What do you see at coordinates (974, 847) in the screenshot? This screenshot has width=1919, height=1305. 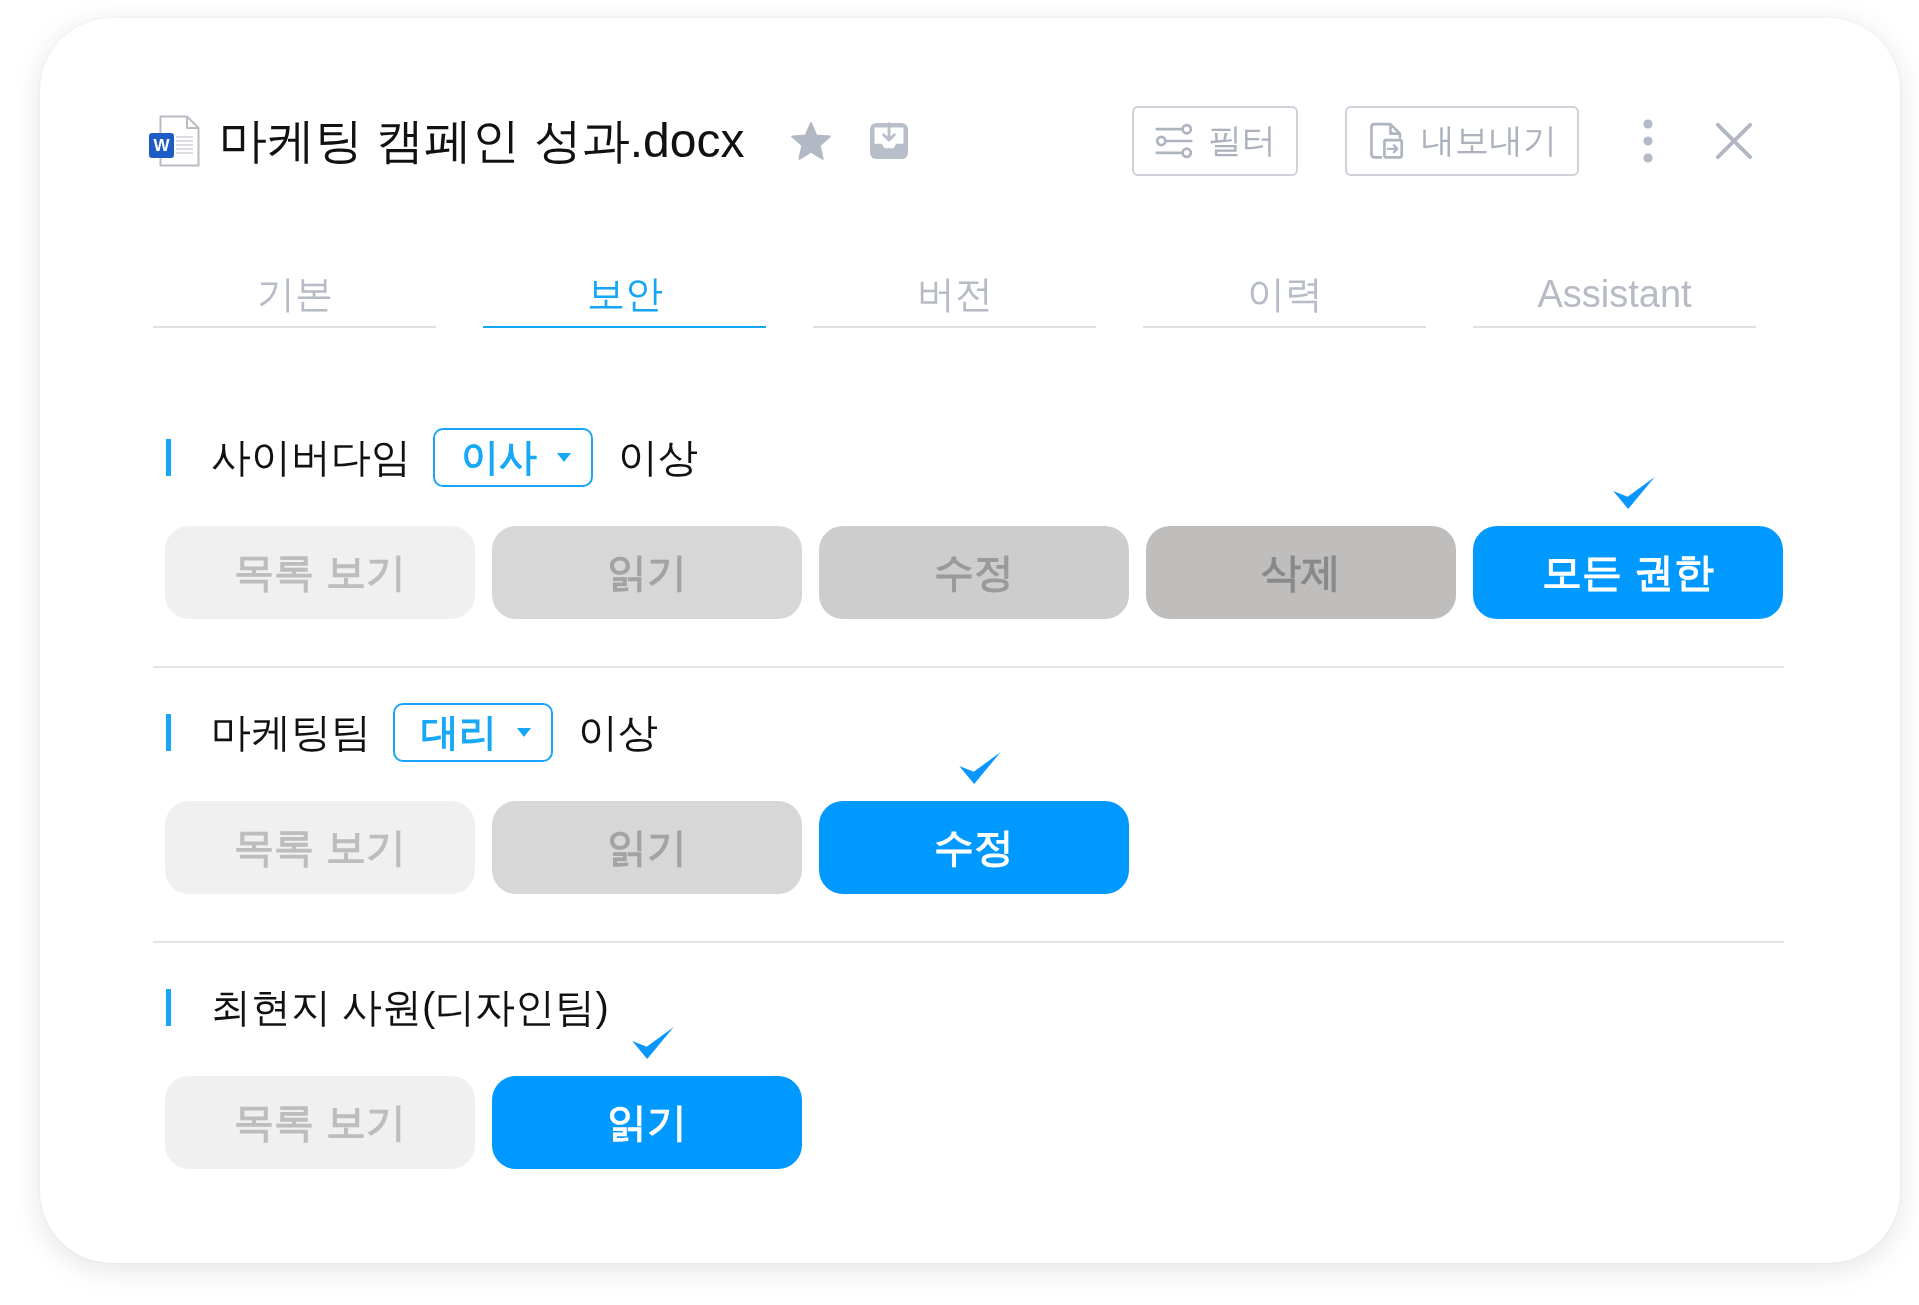 I see `permission-button: 수정` at bounding box center [974, 847].